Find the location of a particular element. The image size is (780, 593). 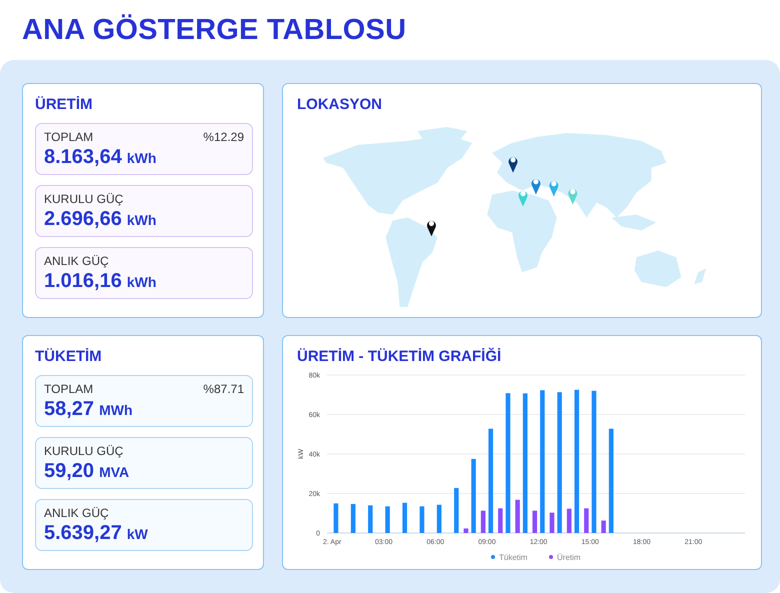

stat-value: 58,27 is located at coordinates (69, 409).